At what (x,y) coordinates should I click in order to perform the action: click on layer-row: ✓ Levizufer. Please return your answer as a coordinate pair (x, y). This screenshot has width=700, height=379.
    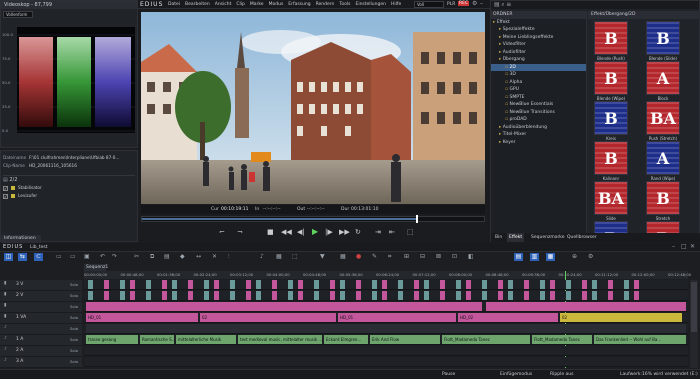
    Looking at the image, I should click on (69, 196).